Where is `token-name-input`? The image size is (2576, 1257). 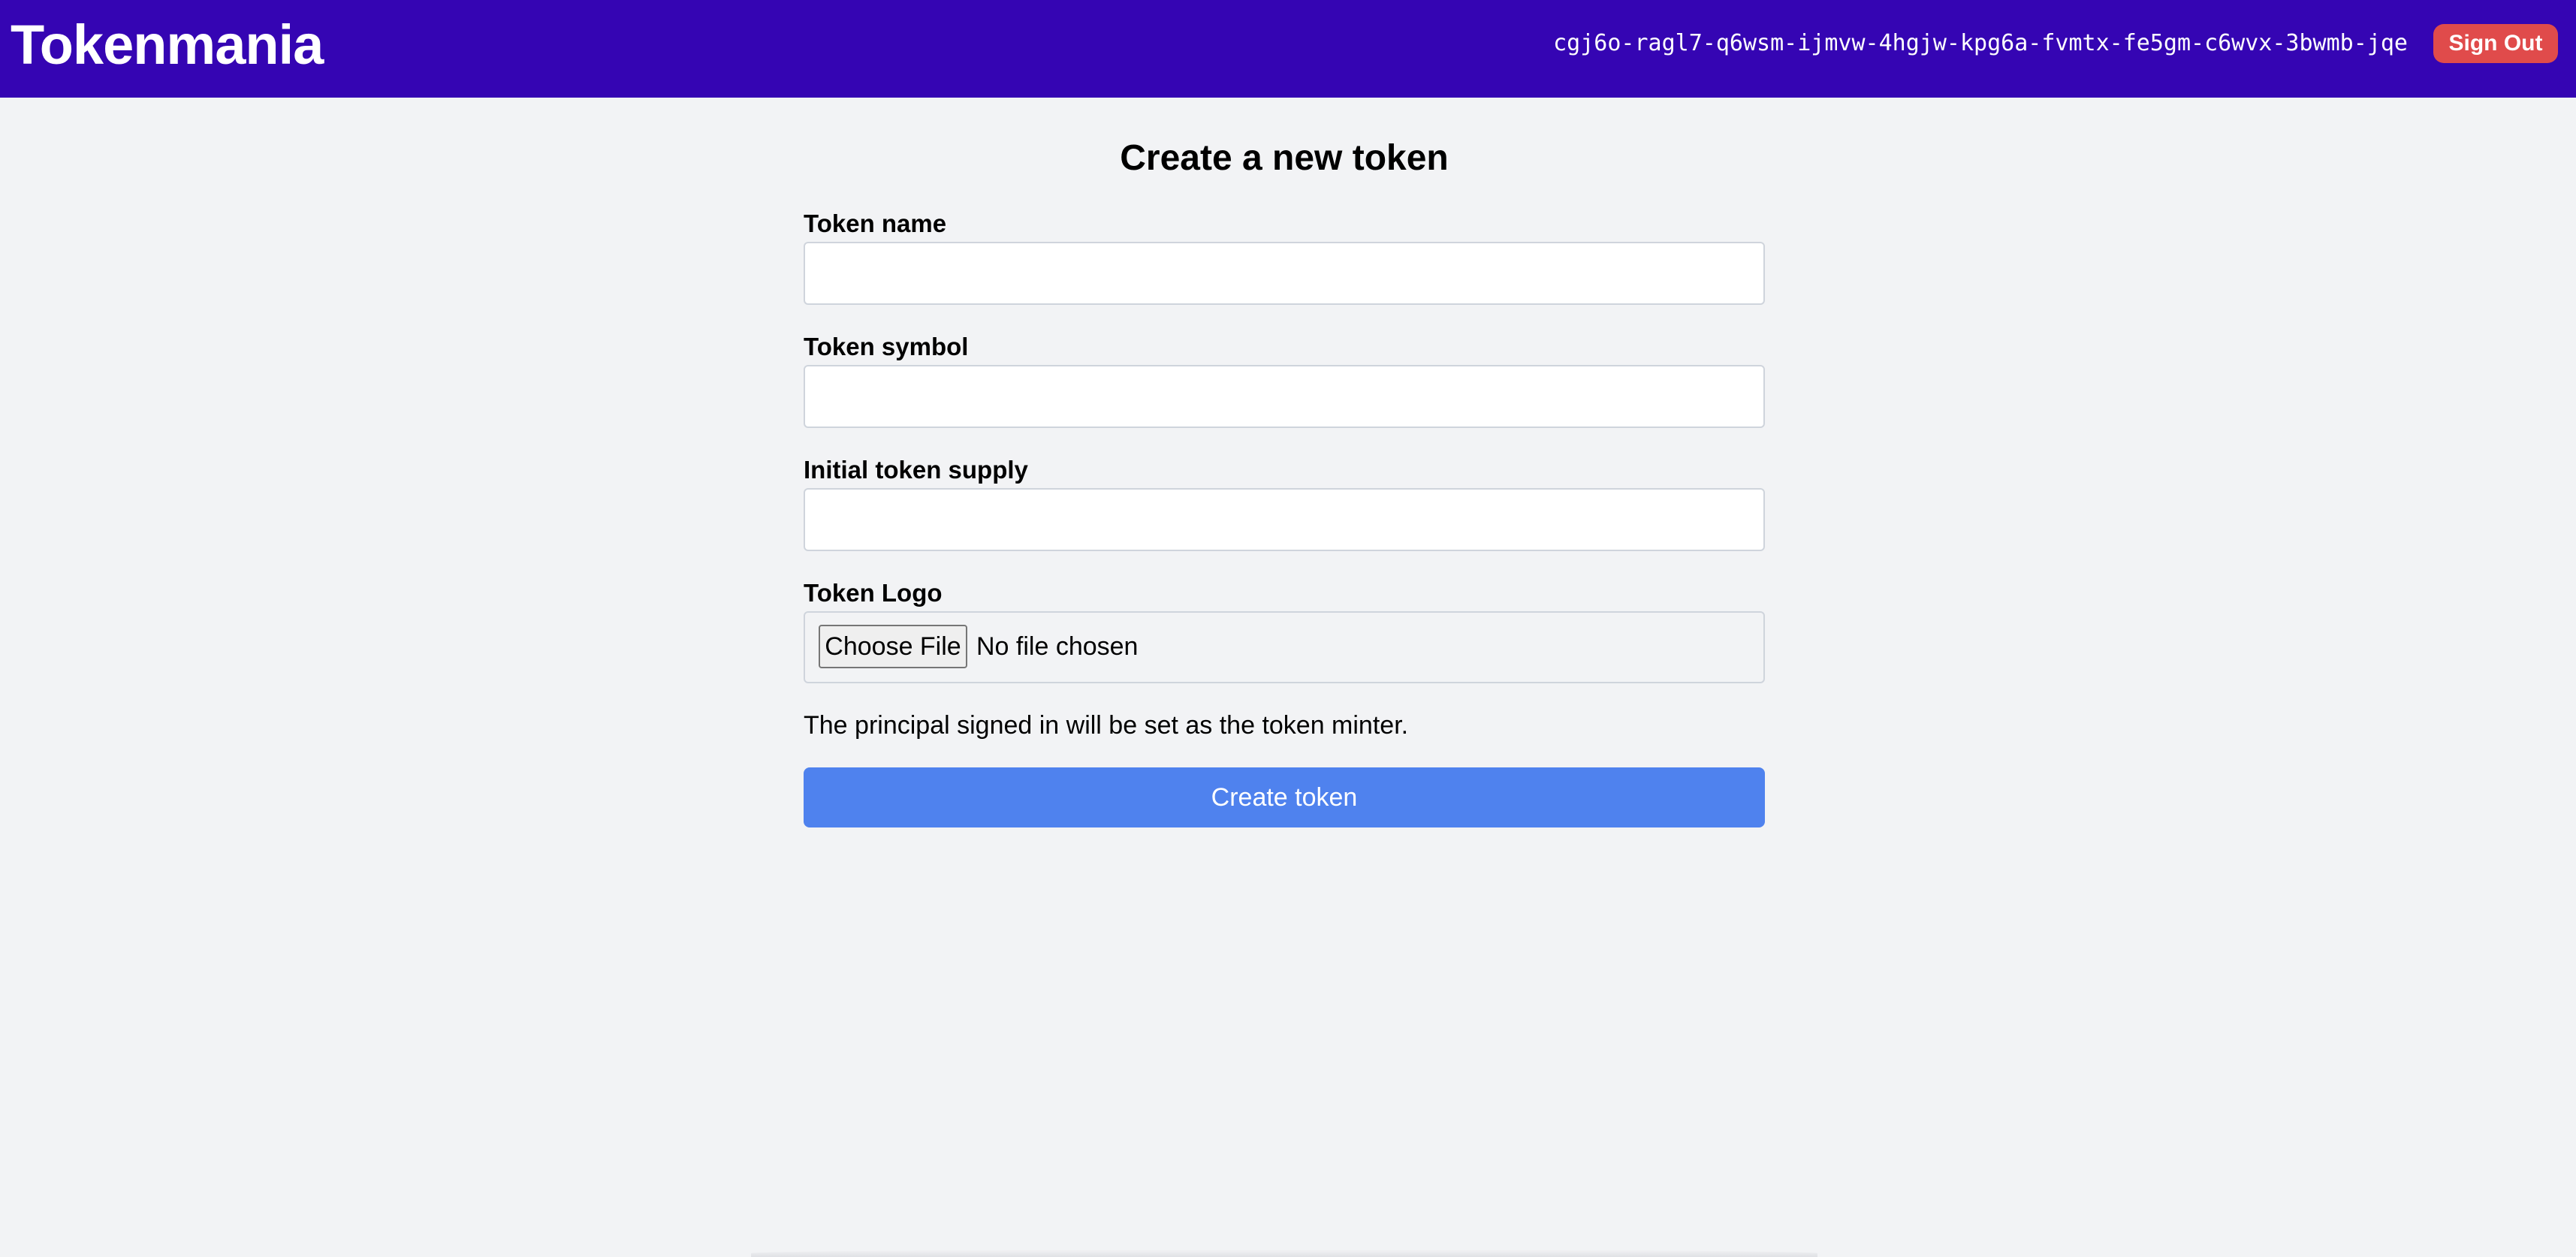 token-name-input is located at coordinates (1284, 273).